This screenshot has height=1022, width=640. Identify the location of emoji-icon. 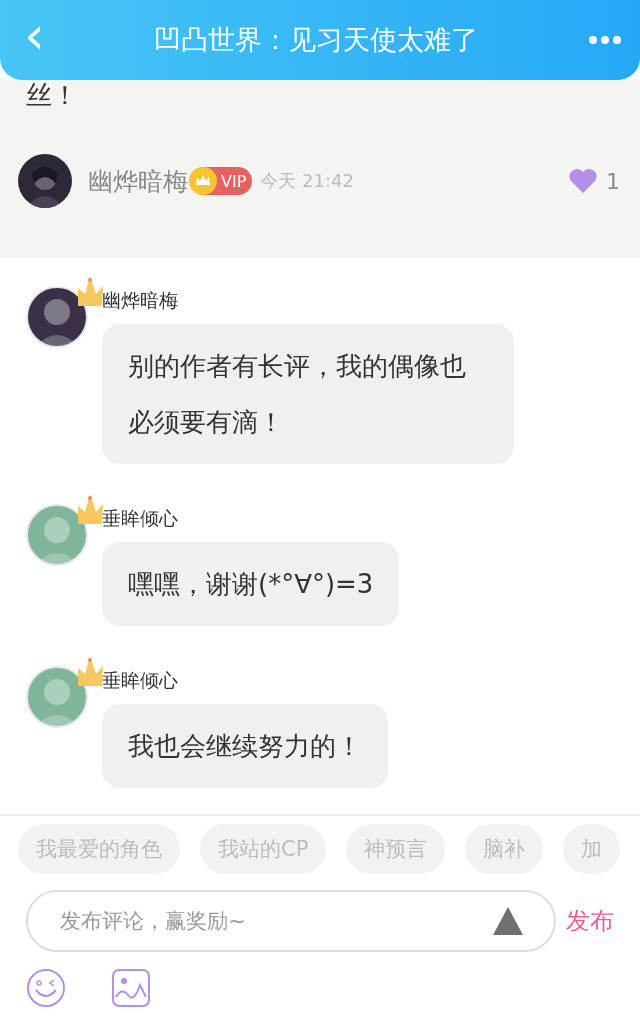
(46, 988).